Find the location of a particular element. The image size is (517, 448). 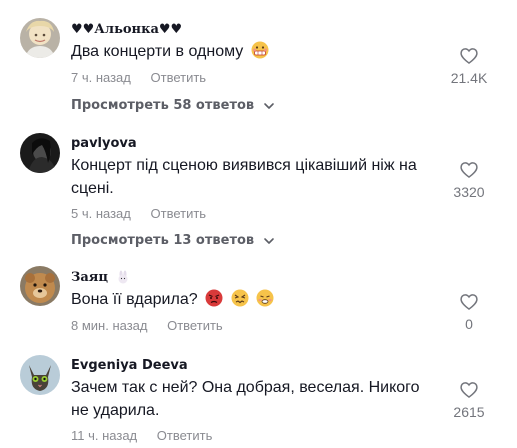

comment-time: 8 мин. назад is located at coordinates (109, 325).